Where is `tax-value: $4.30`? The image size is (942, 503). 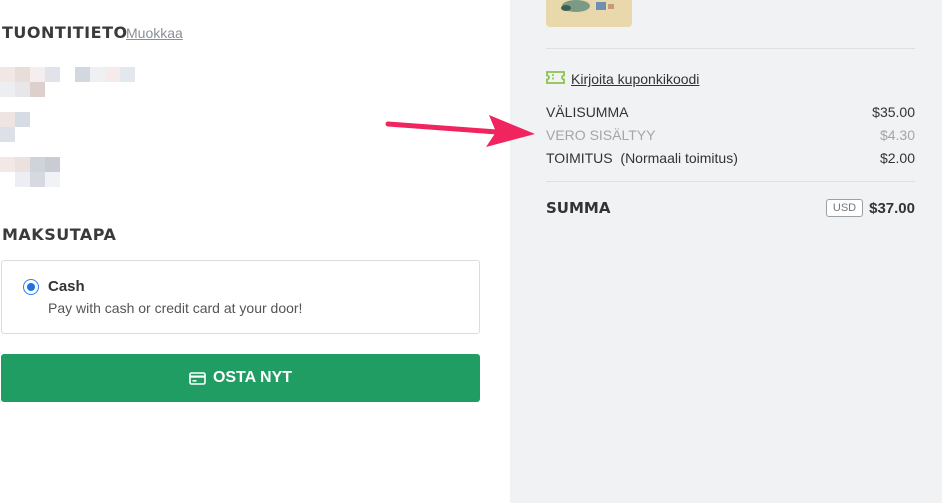 tax-value: $4.30 is located at coordinates (897, 135).